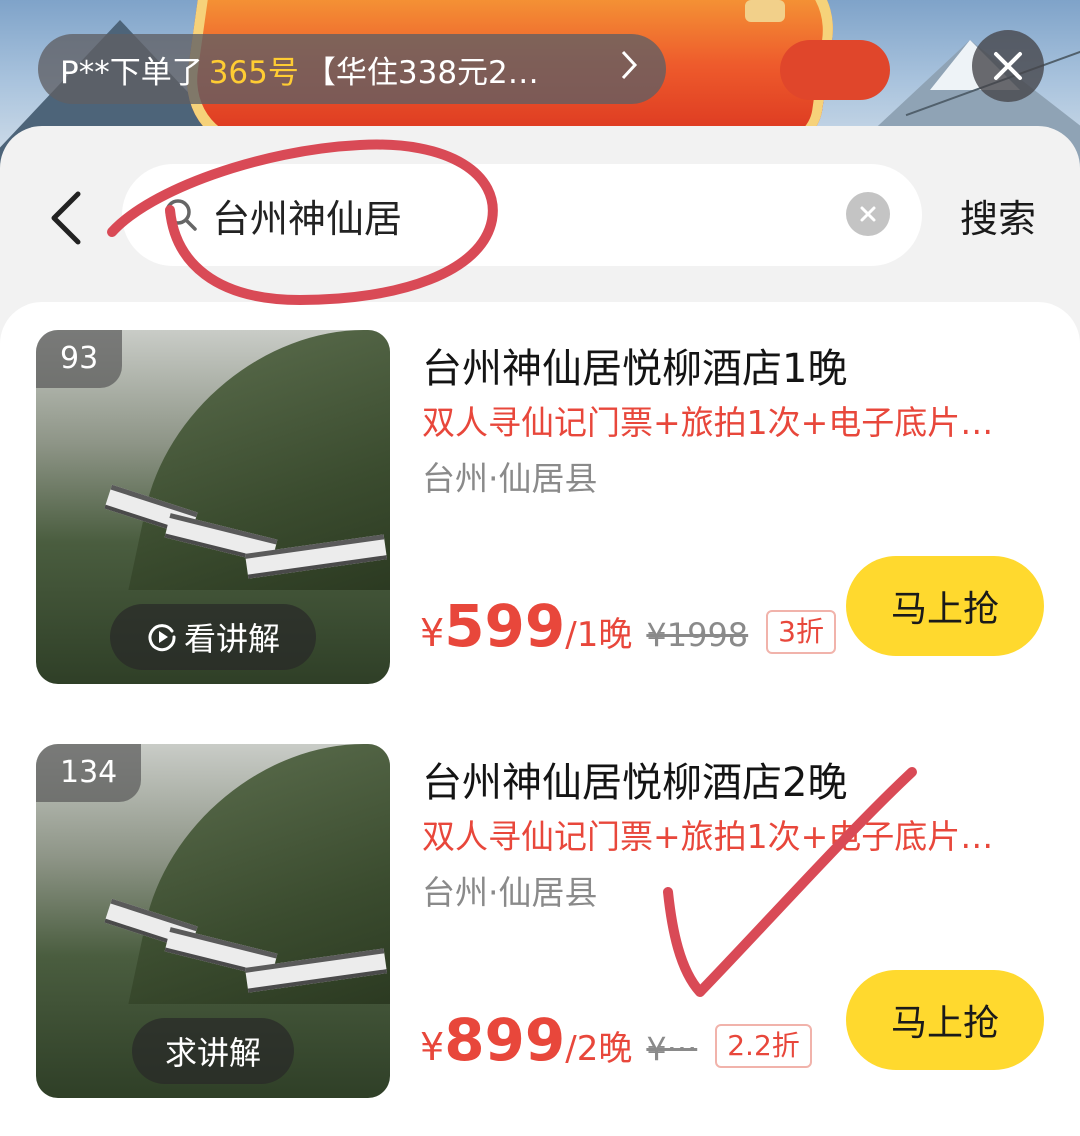 The height and width of the screenshot is (1136, 1080). I want to click on price-value: 899, so click(505, 1040).